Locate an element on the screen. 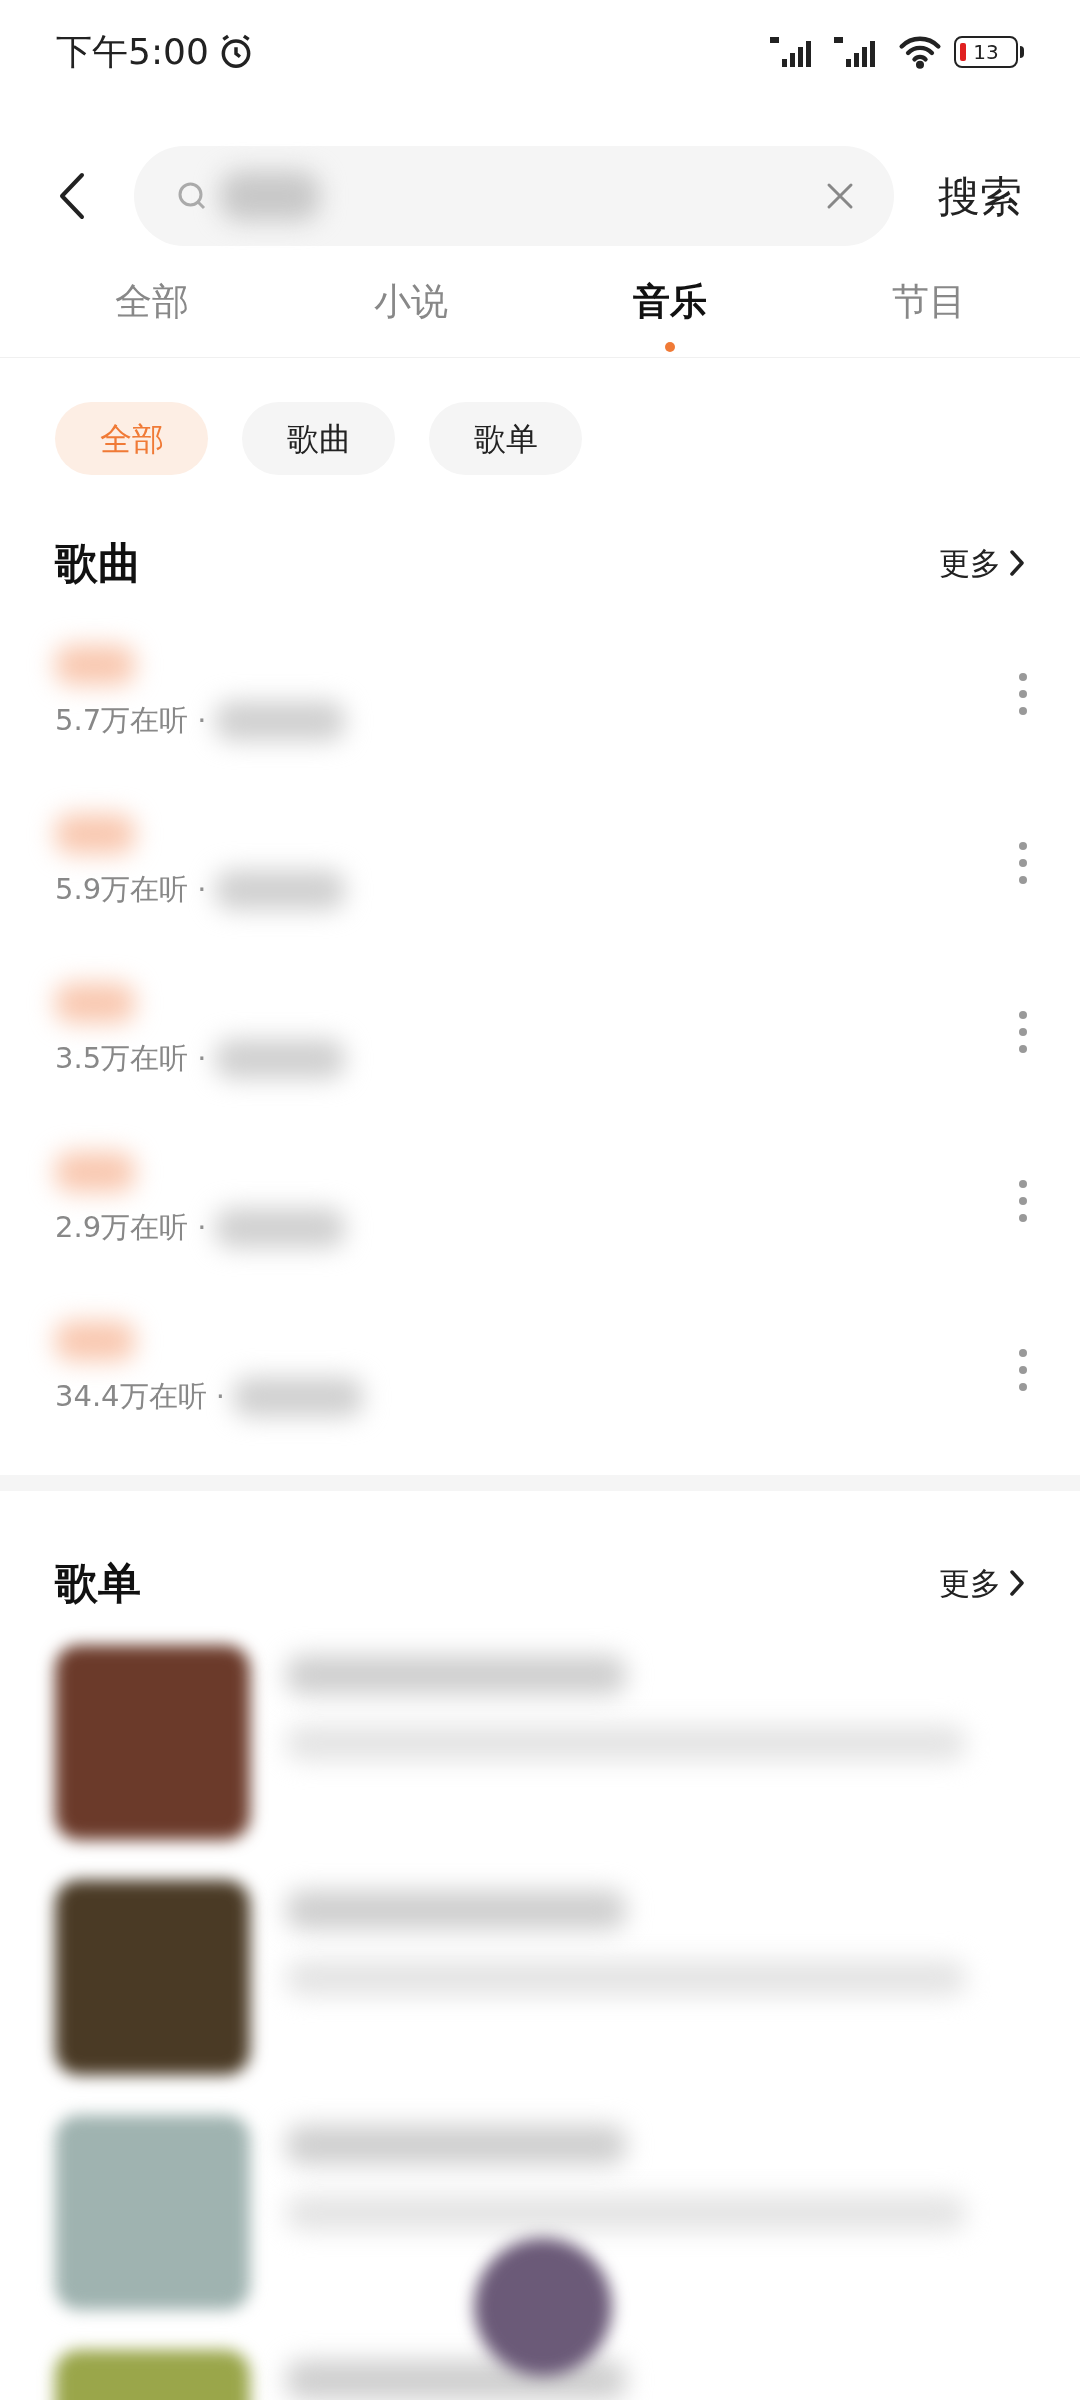  filter-chip: 歌单 is located at coordinates (505, 438).